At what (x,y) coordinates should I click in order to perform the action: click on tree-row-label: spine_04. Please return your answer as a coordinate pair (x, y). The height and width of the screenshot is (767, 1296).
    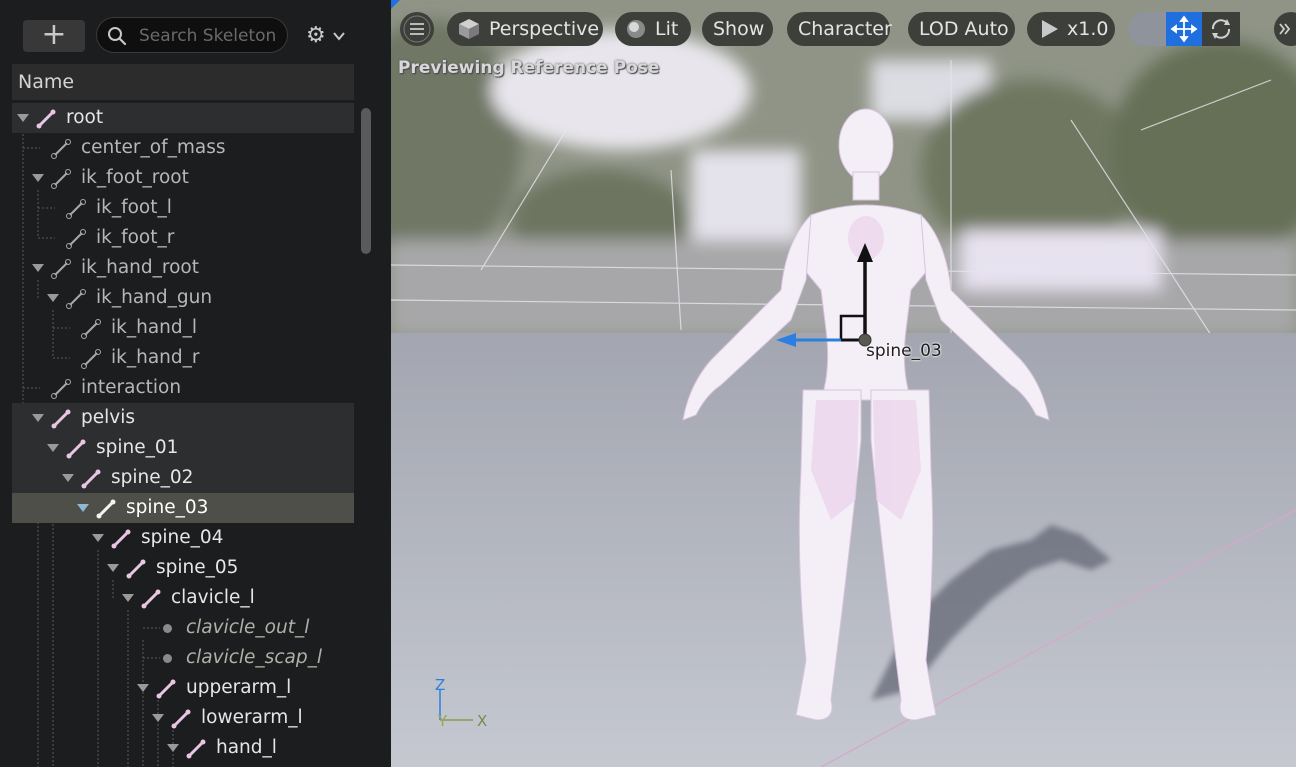
    Looking at the image, I should click on (182, 537).